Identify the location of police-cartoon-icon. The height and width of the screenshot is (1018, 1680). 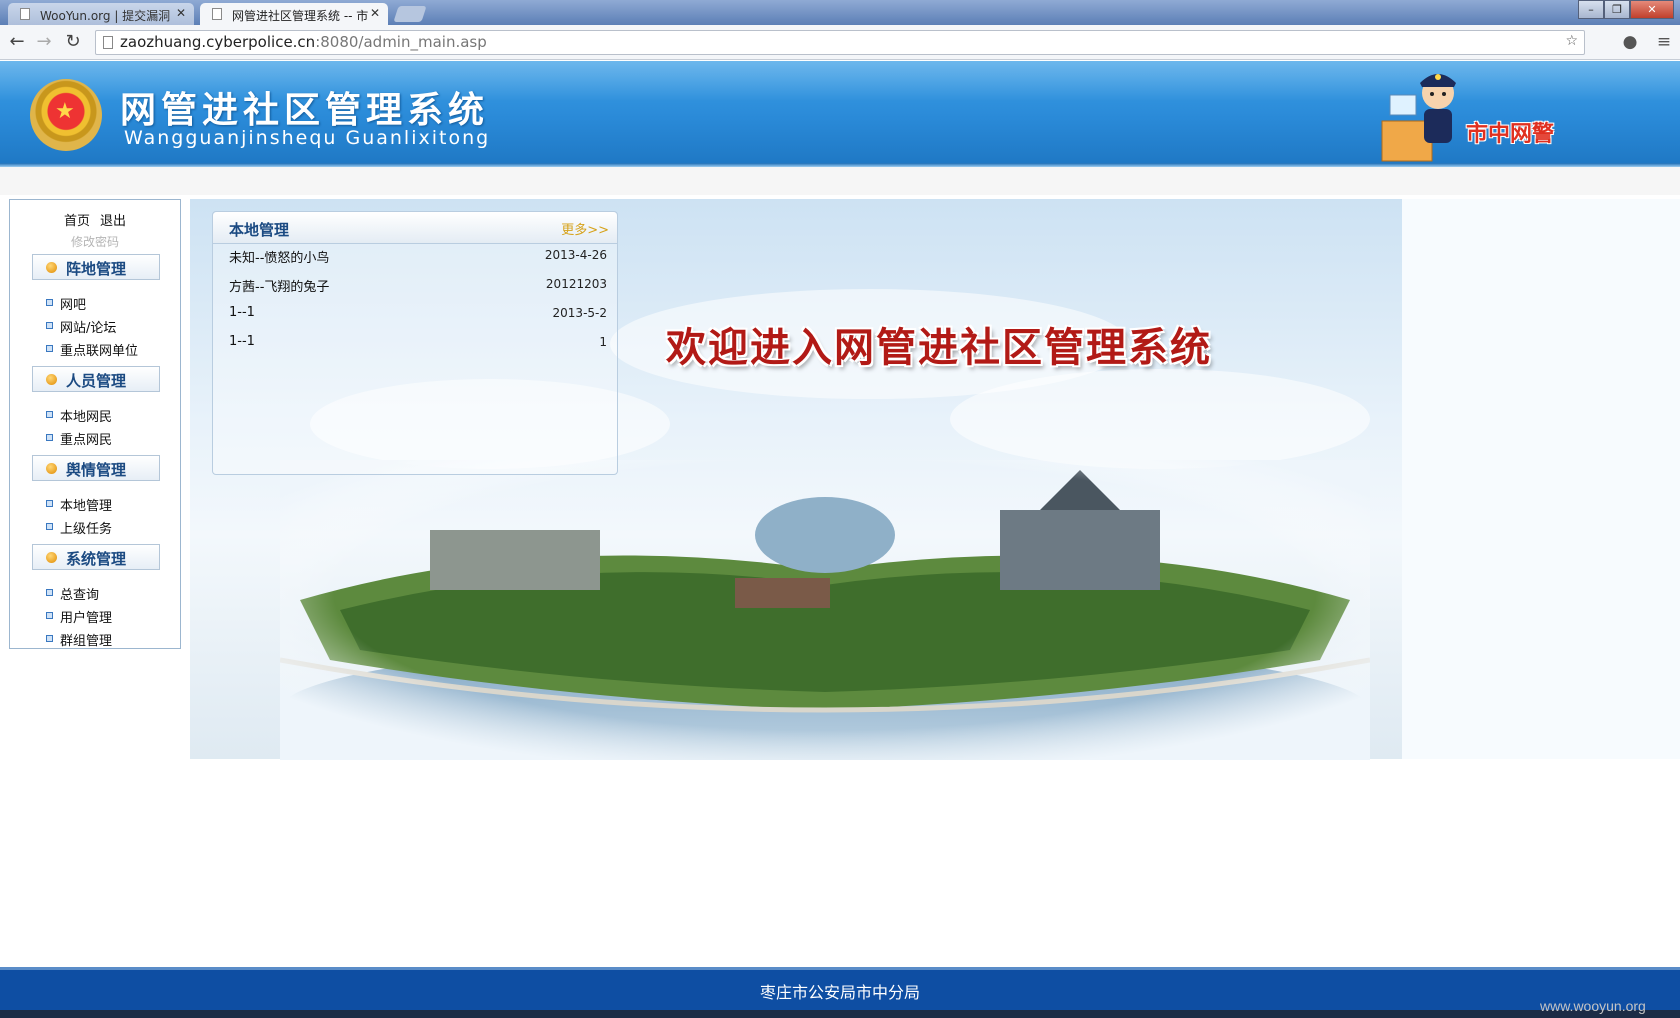
(1418, 118).